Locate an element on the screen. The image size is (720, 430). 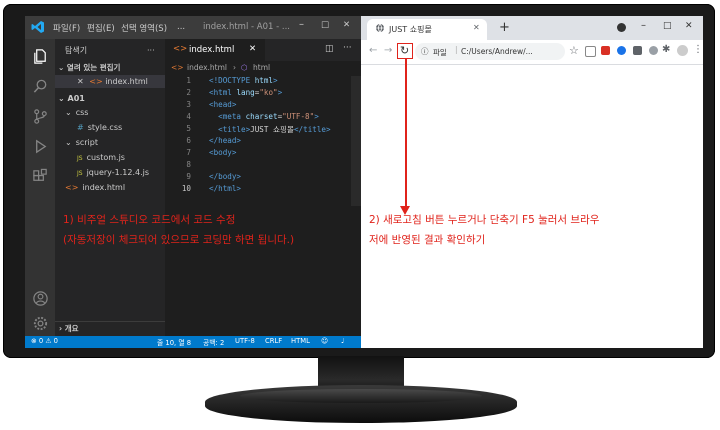
tree-file: JS jquery-1.12.4.js is located at coordinates (113, 172).